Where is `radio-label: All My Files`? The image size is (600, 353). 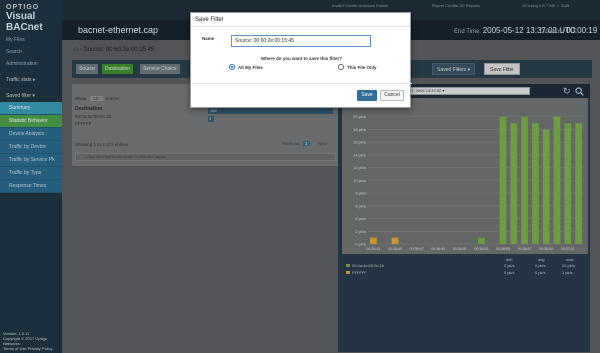 radio-label: All My Files is located at coordinates (250, 68).